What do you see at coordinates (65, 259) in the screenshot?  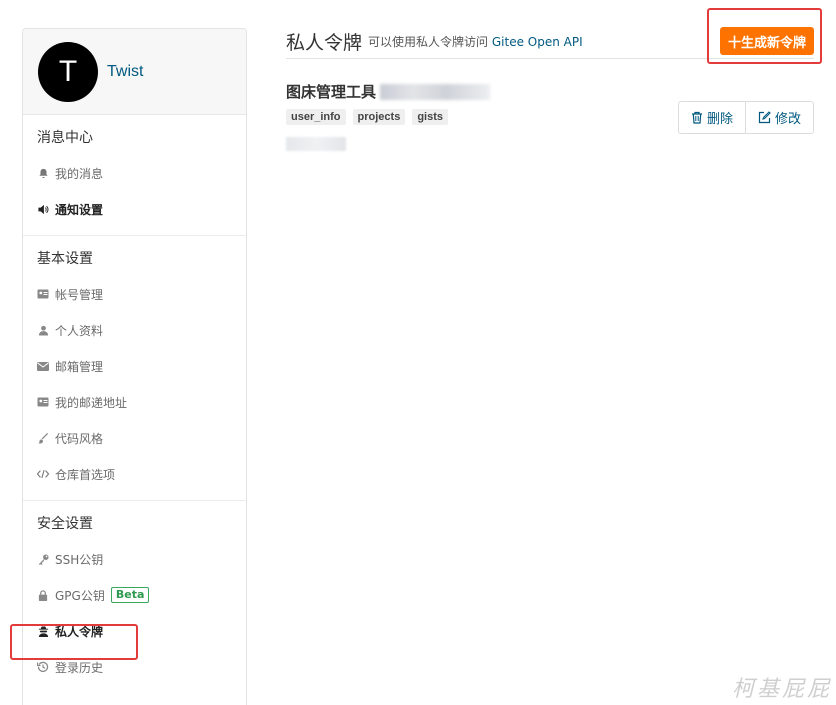 I see `section-title: 基本设置` at bounding box center [65, 259].